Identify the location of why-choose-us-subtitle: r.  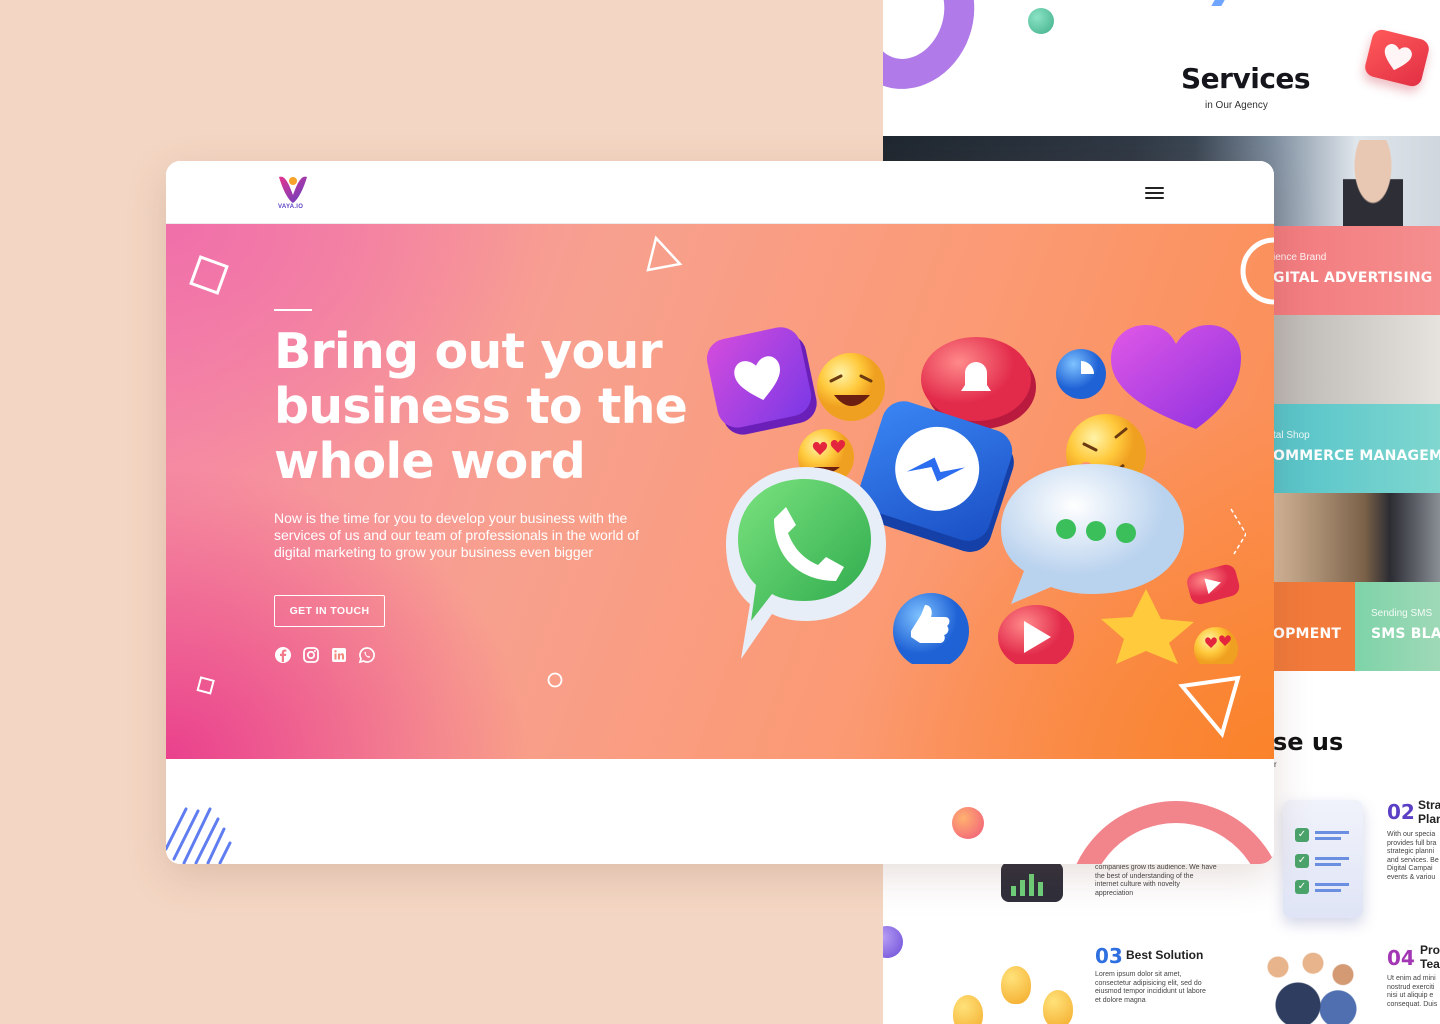
(1275, 764).